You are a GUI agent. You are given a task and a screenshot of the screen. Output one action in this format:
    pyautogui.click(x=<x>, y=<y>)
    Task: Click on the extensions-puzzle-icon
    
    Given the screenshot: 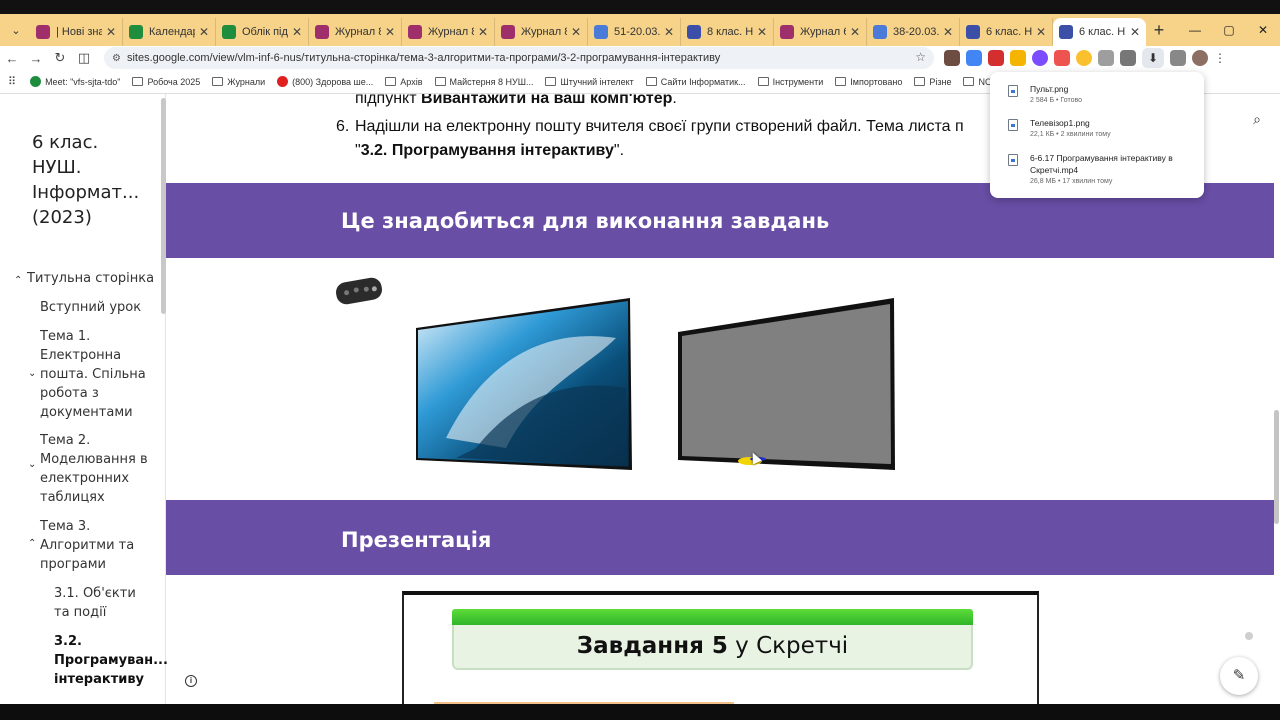 What is the action you would take?
    pyautogui.click(x=1106, y=58)
    